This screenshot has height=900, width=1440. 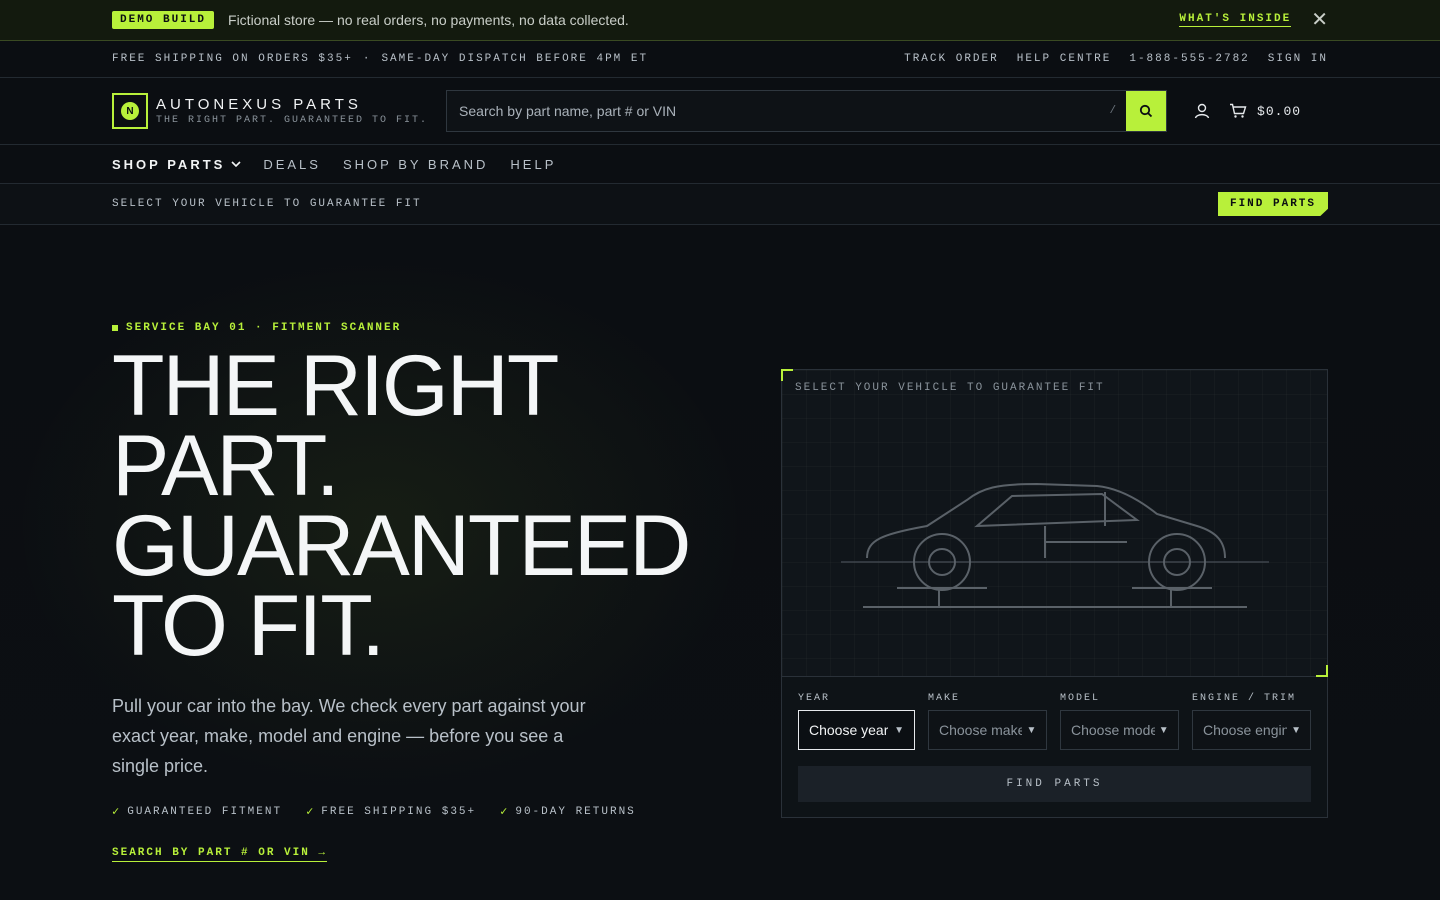 I want to click on track-order-link: TRACK ORDER, so click(x=951, y=59).